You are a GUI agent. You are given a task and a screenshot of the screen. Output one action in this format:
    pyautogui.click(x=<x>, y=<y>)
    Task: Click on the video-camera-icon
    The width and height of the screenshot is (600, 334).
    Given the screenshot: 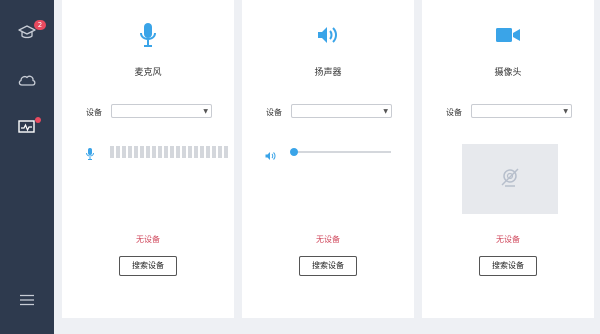 What is the action you would take?
    pyautogui.click(x=508, y=35)
    